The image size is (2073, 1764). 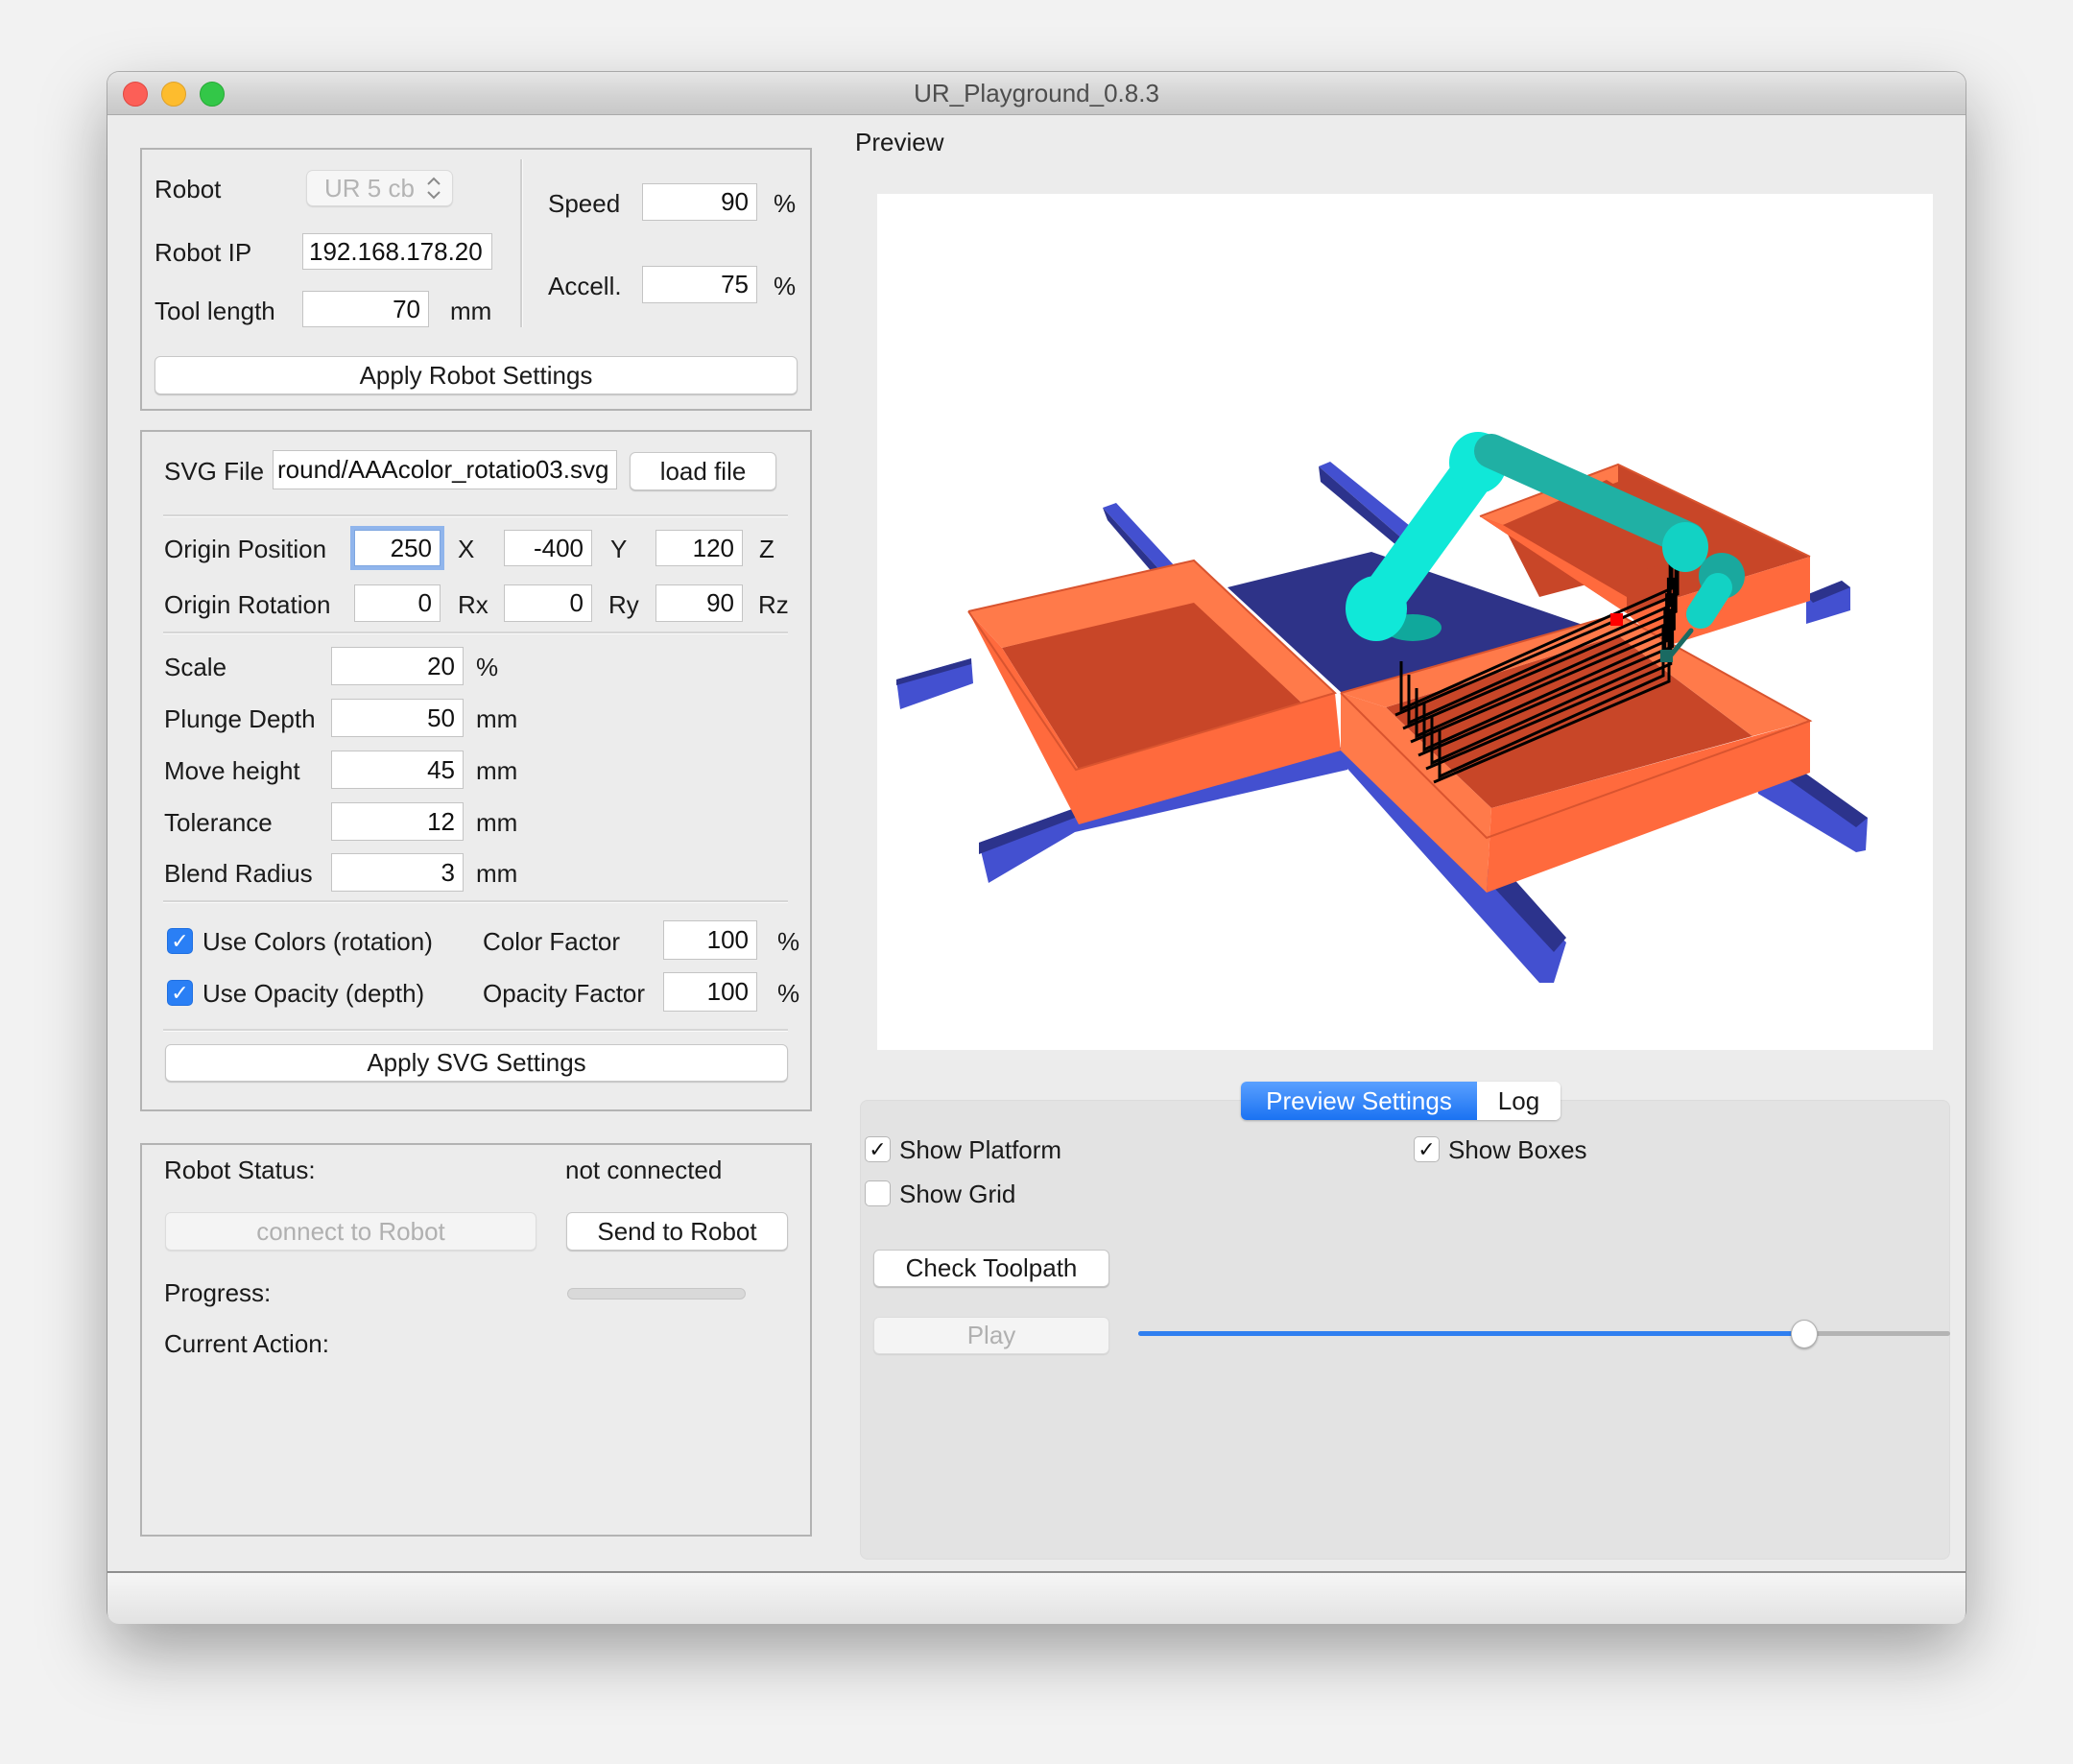 What do you see at coordinates (195, 667) in the screenshot?
I see `param-label: Scale` at bounding box center [195, 667].